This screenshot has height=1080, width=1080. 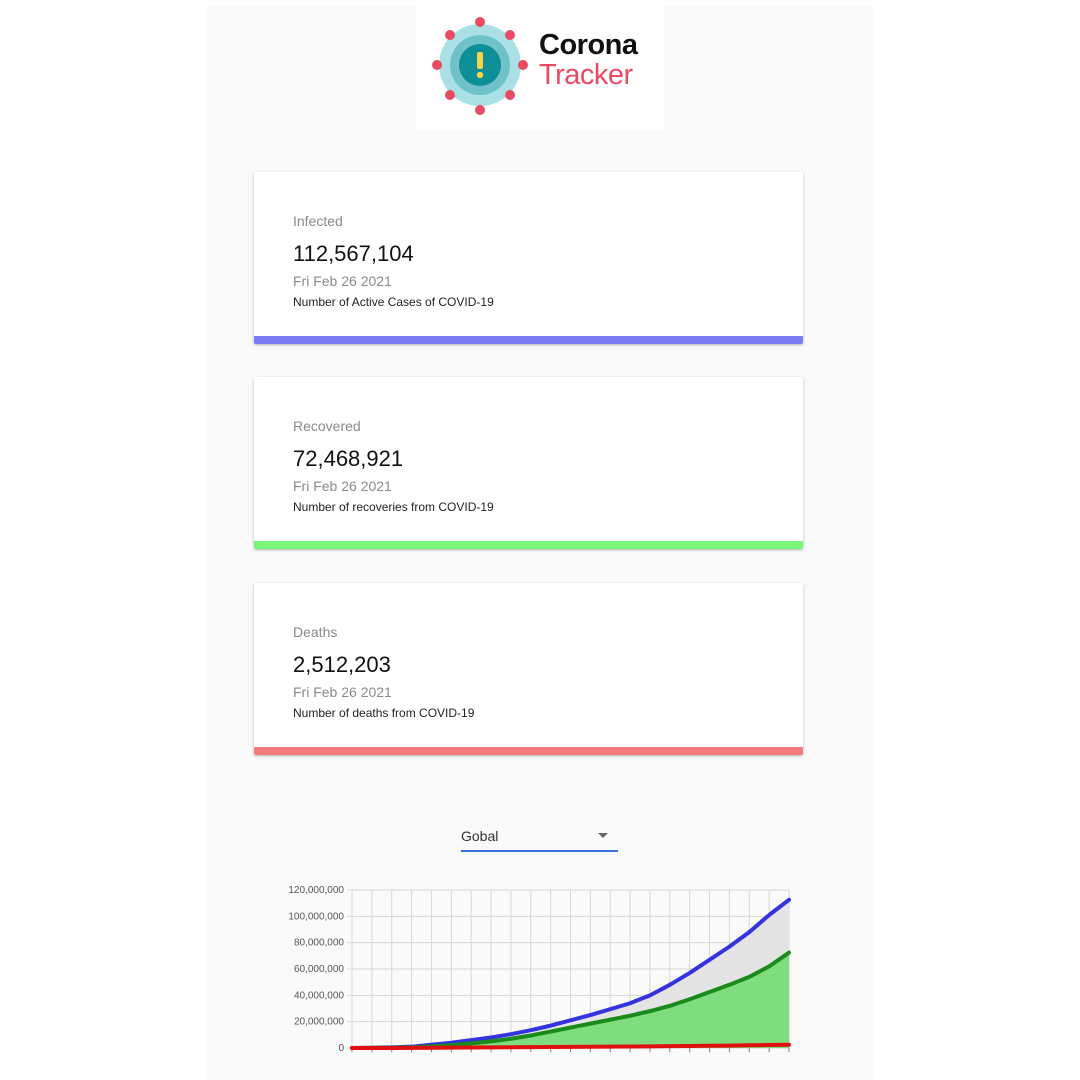 What do you see at coordinates (319, 1022) in the screenshot?
I see `y-tick-label: 20,000,000` at bounding box center [319, 1022].